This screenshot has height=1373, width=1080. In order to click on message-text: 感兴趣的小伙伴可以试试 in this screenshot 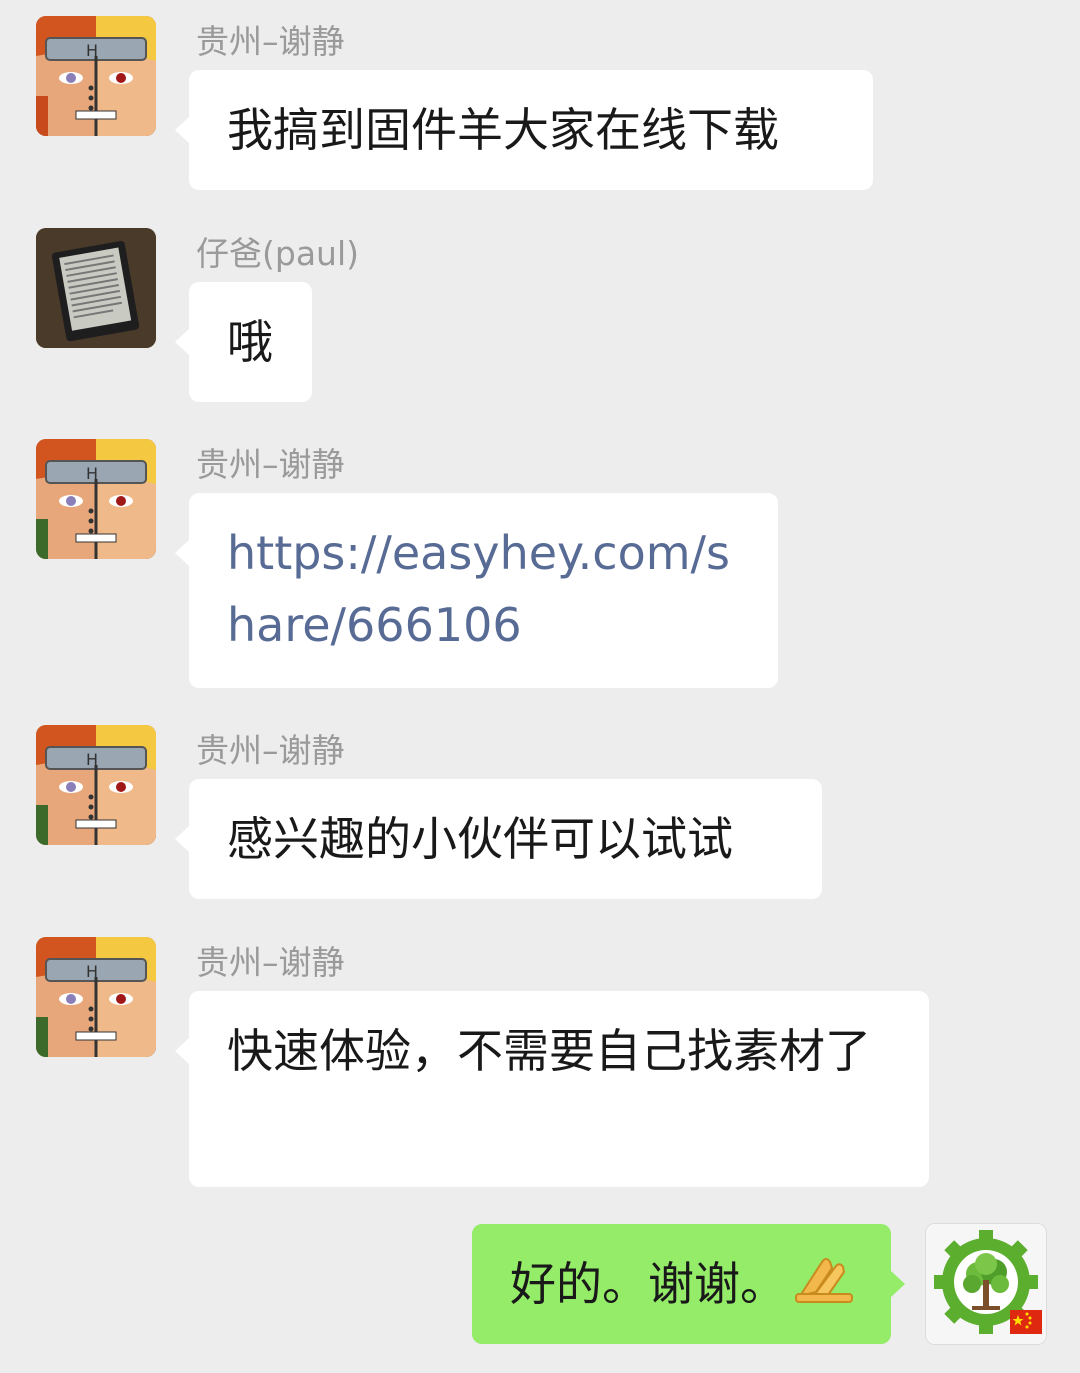, I will do `click(480, 839)`.